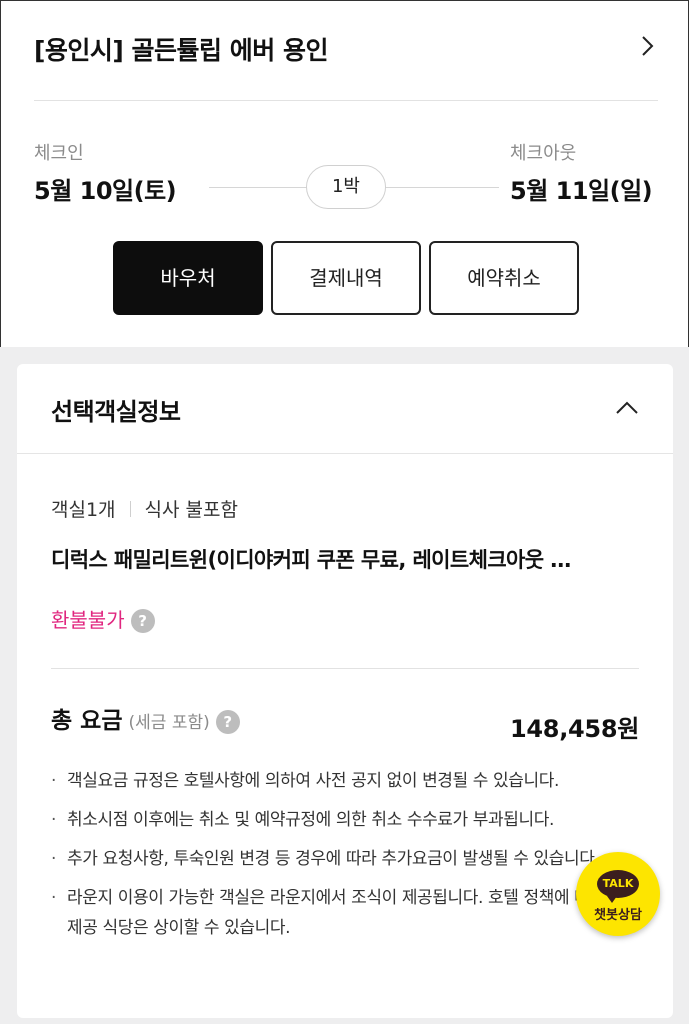 This screenshot has height=1024, width=689. What do you see at coordinates (88, 620) in the screenshot?
I see `refund-policy-label: 환불불가` at bounding box center [88, 620].